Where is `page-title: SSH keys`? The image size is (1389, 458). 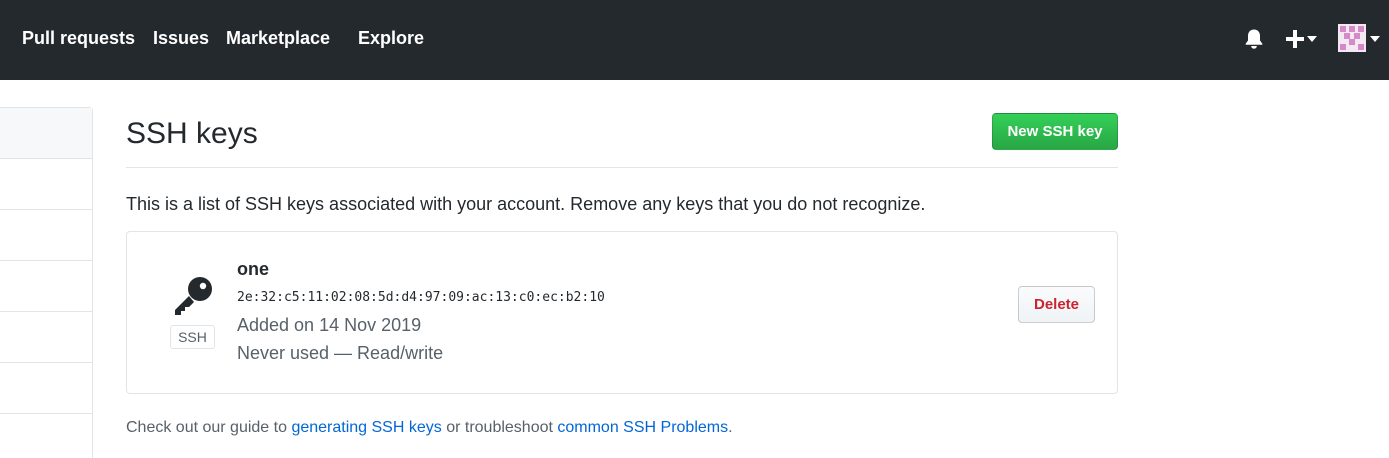
page-title: SSH keys is located at coordinates (192, 133).